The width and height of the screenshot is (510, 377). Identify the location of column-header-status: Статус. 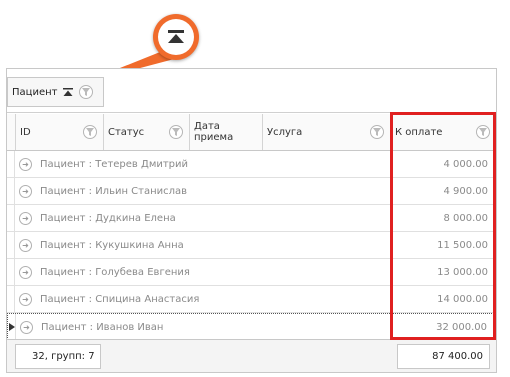
(147, 132).